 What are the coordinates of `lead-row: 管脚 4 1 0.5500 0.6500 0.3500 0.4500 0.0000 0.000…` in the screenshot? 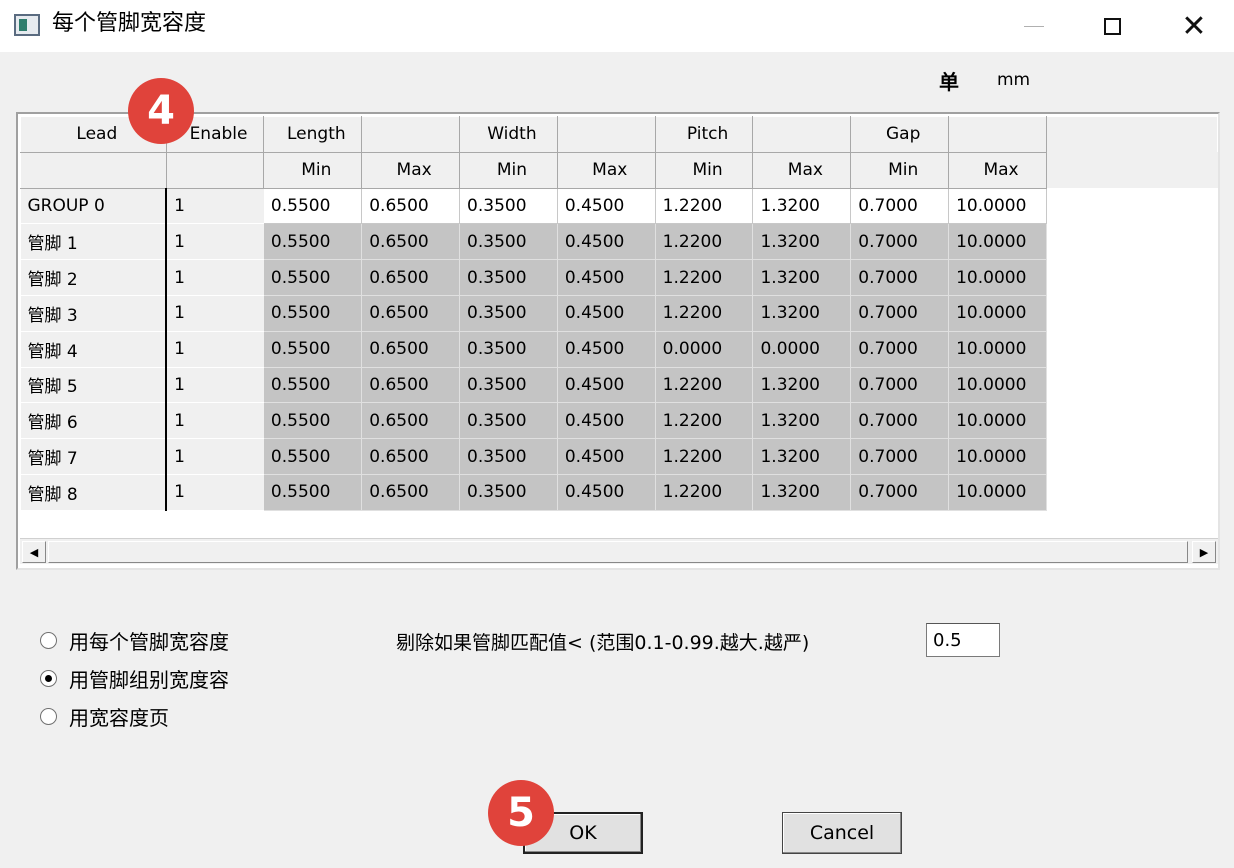 It's located at (619, 349).